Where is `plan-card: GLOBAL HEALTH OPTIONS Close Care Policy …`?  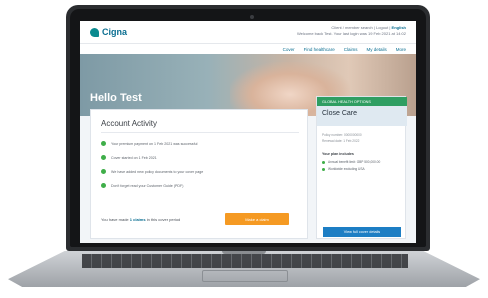 plan-card: GLOBAL HEALTH OPTIONS Close Care Policy … is located at coordinates (361, 167).